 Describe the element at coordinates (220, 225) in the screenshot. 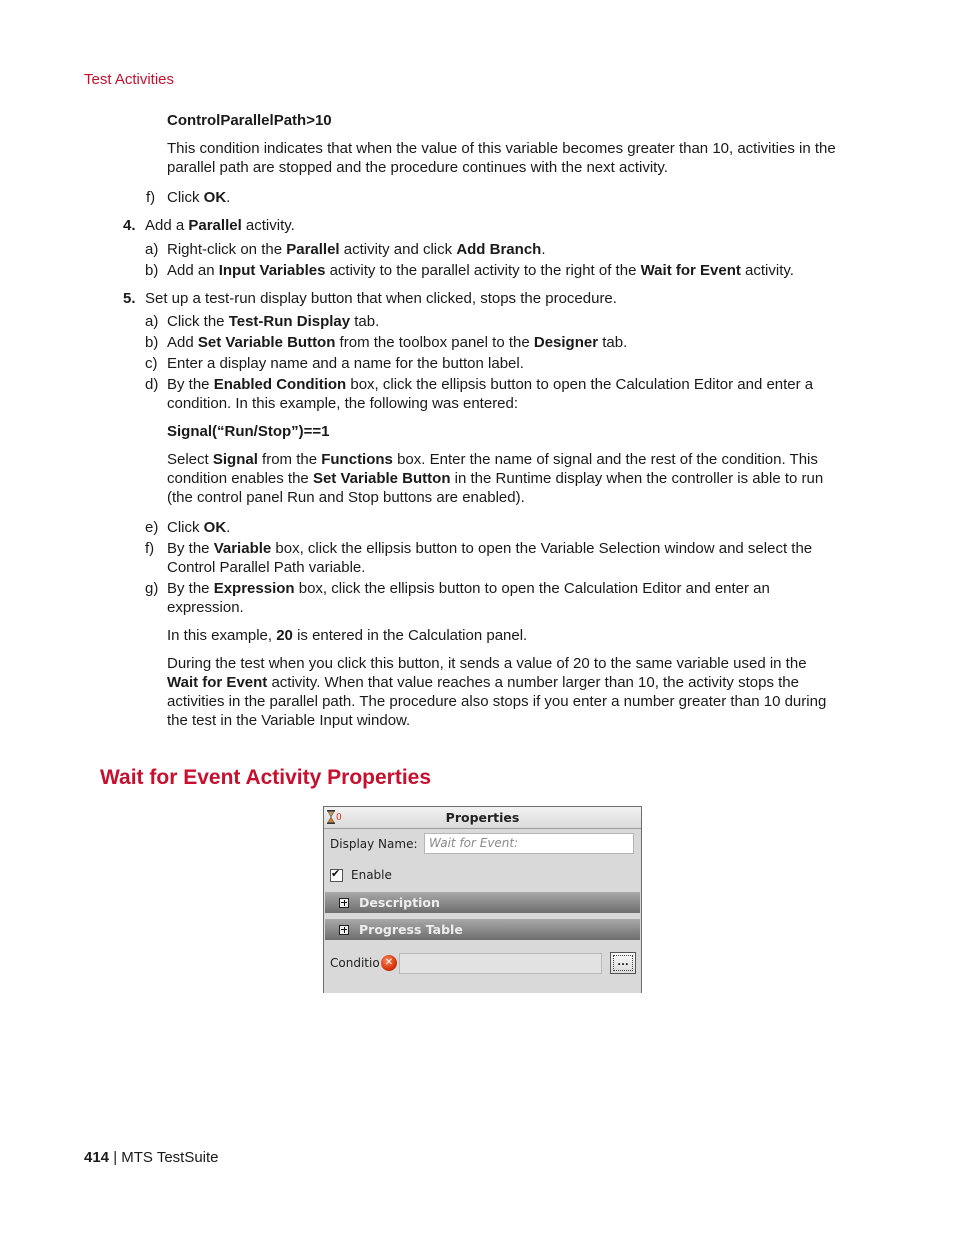

I see `step-4-text: Add a Parallel activity.` at that location.